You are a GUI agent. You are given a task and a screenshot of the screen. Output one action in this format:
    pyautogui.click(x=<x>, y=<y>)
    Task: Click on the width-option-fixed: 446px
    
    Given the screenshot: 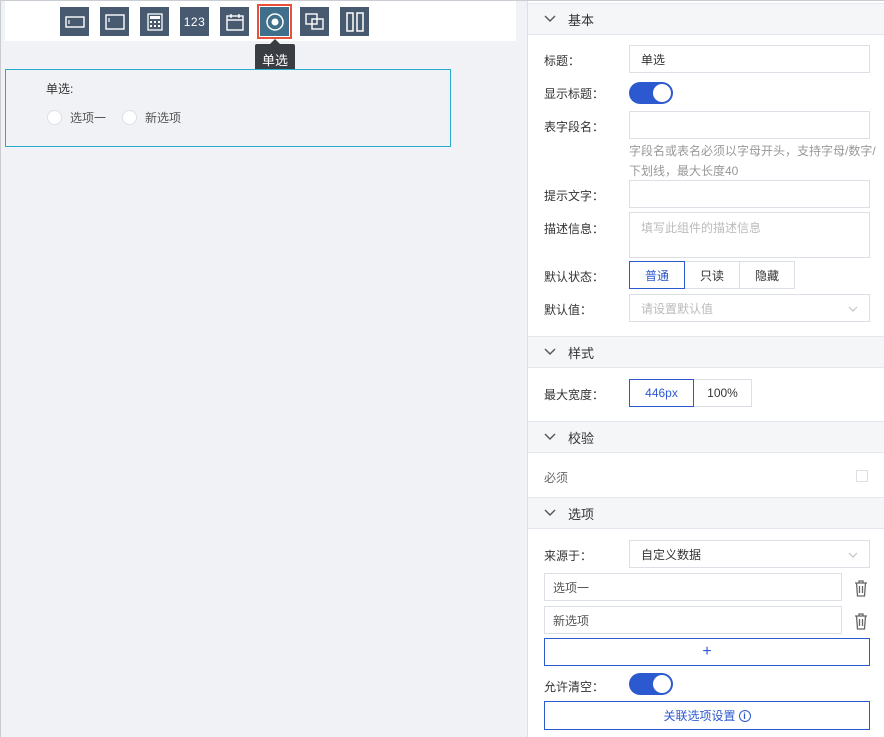 What is the action you would take?
    pyautogui.click(x=661, y=393)
    